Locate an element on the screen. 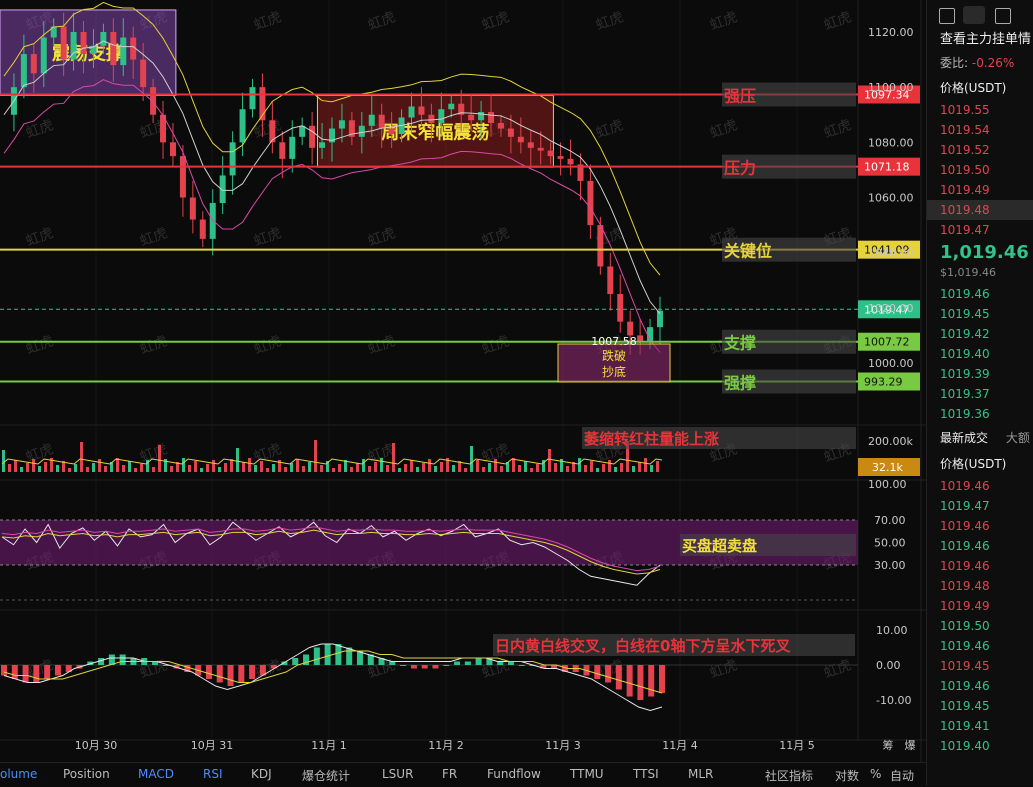 Image resolution: width=1033 pixels, height=787 pixels. toolbar-item-14: % is located at coordinates (875, 774).